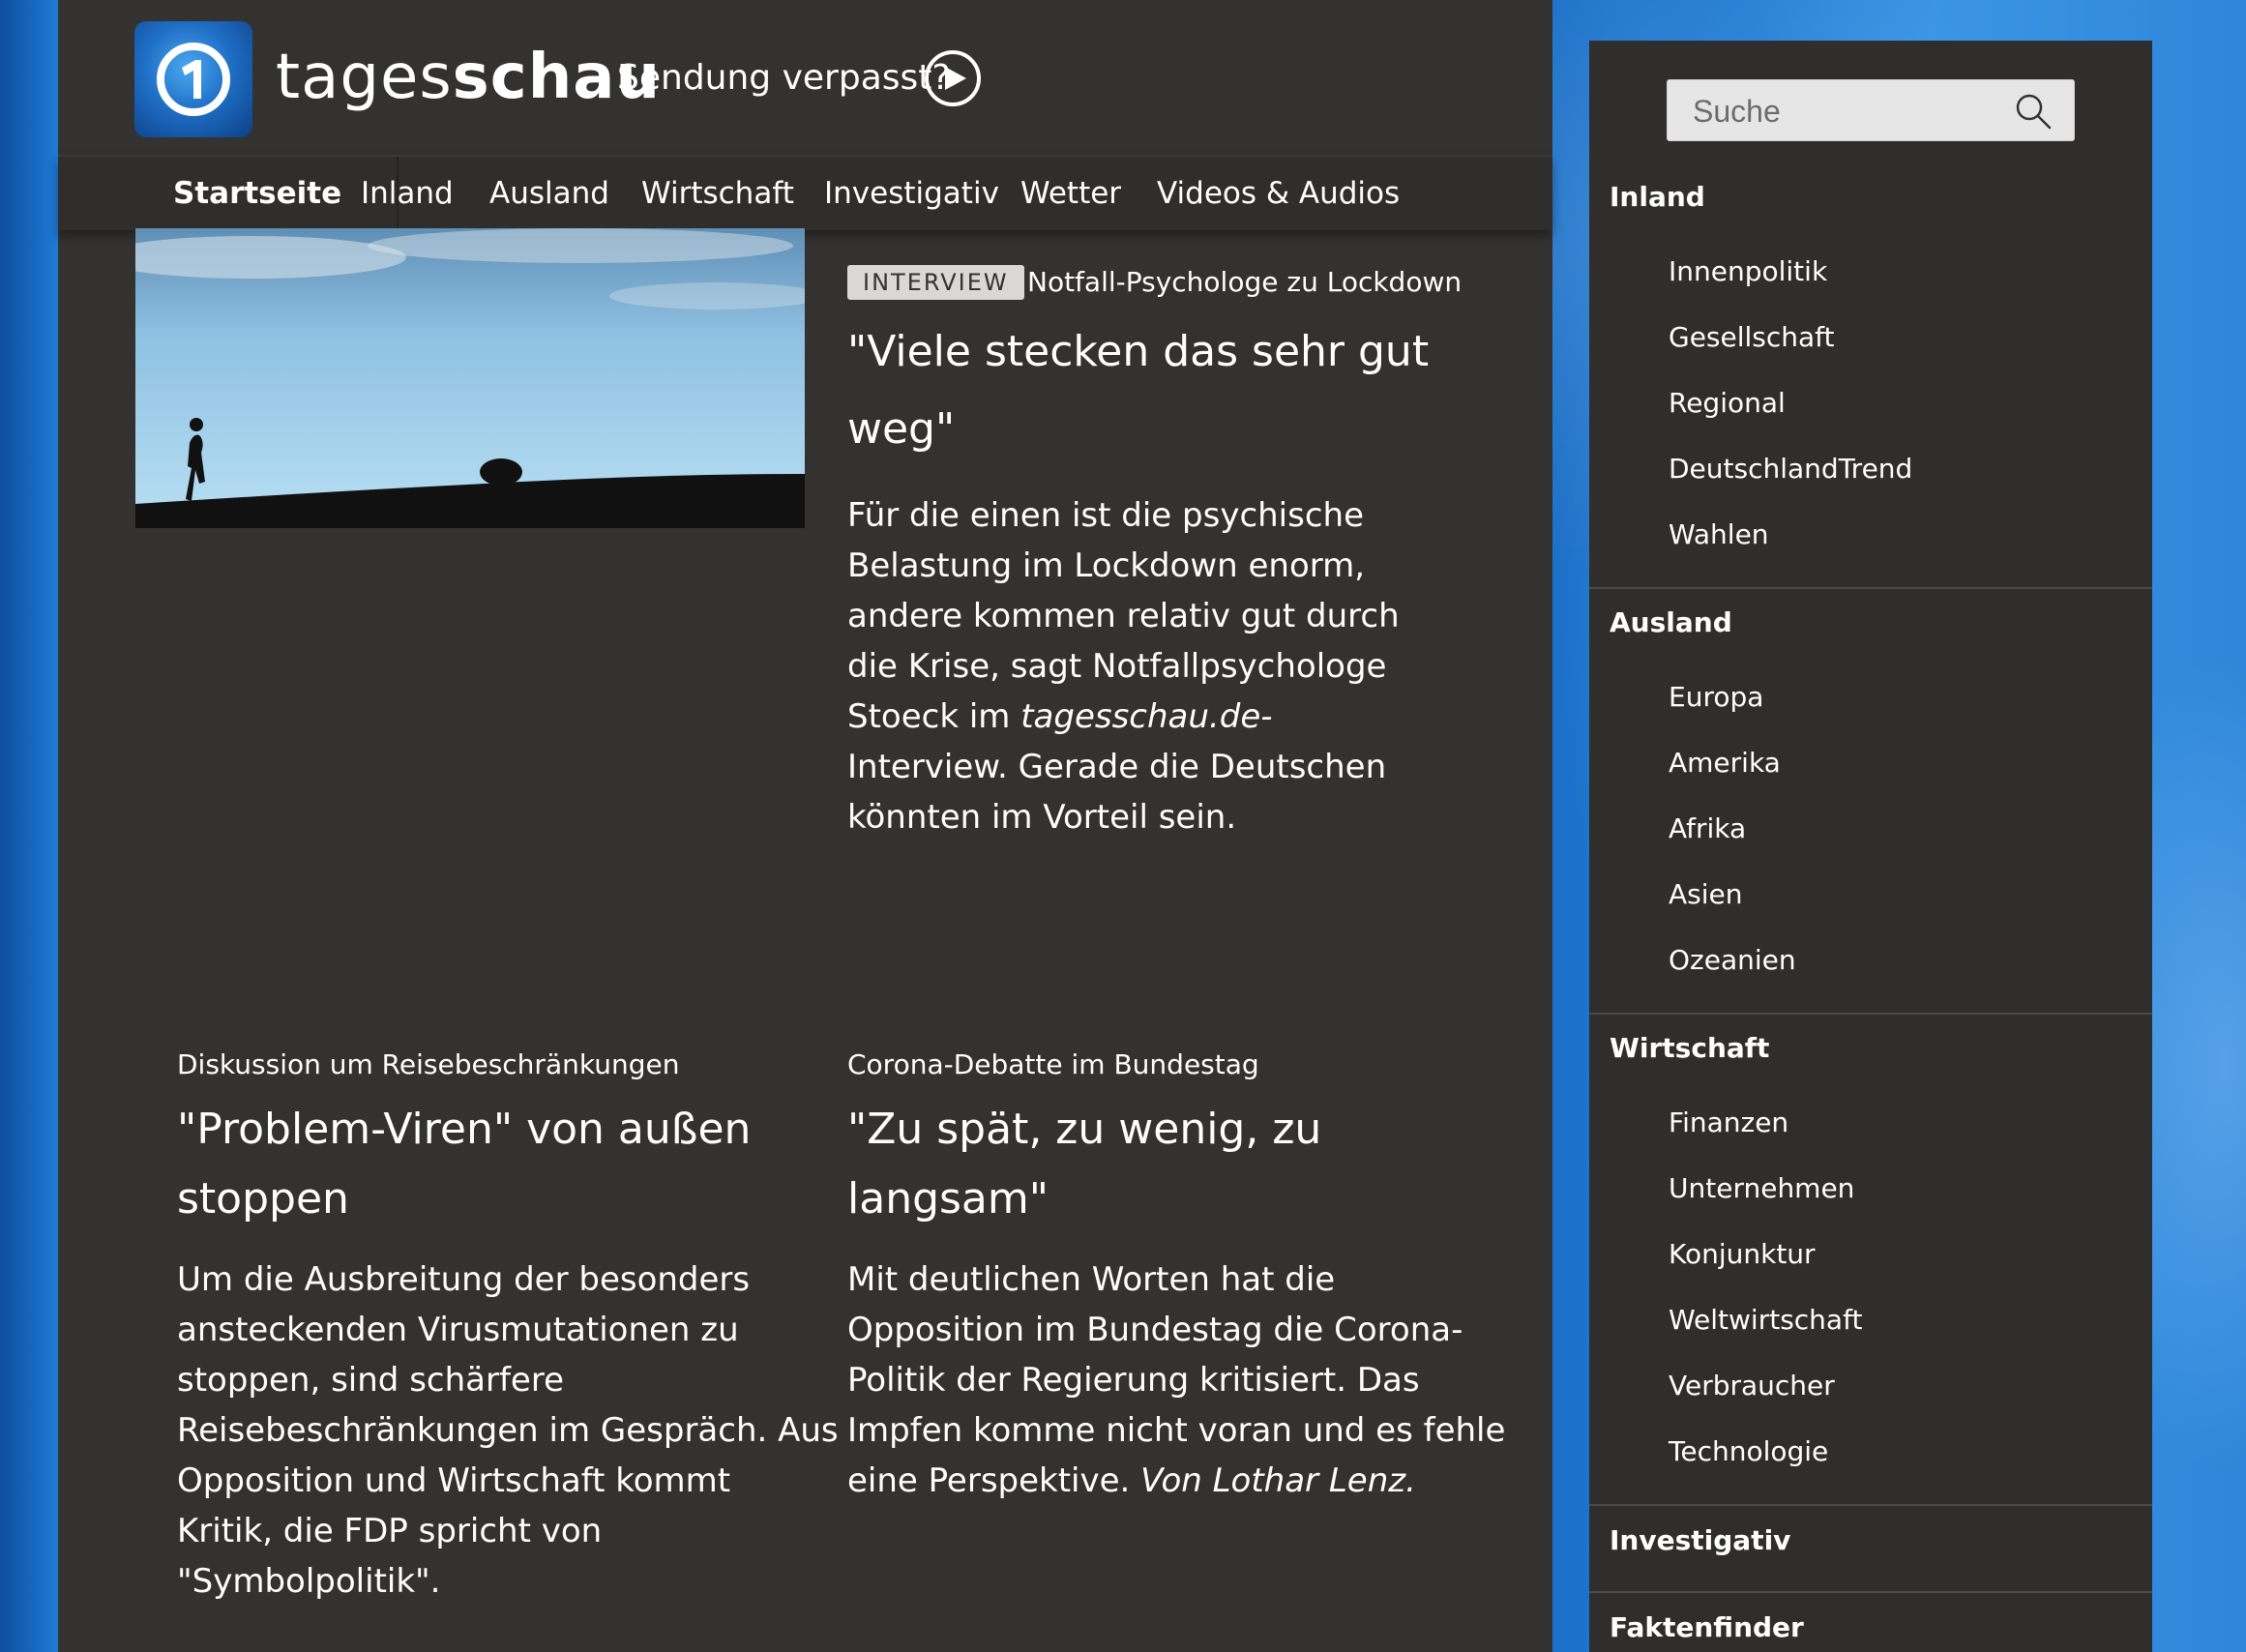  Describe the element at coordinates (911, 193) in the screenshot. I see `nav-item-investigativ: Investigativ` at that location.